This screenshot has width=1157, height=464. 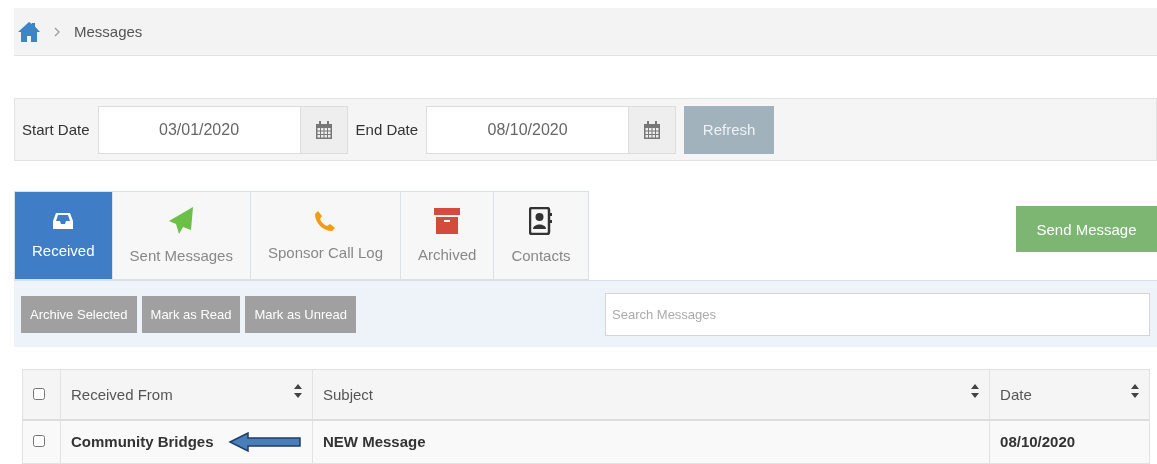 What do you see at coordinates (191, 314) in the screenshot?
I see `action-button: Mark as Read` at bounding box center [191, 314].